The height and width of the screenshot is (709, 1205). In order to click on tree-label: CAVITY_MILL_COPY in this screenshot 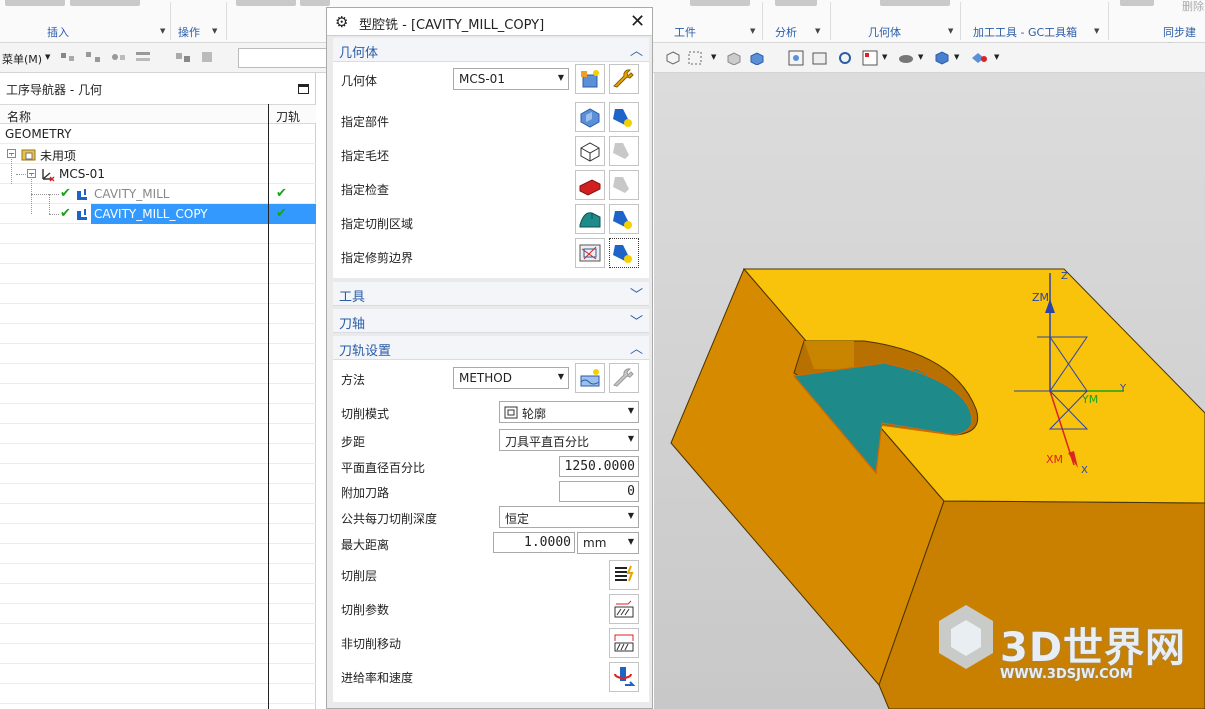, I will do `click(151, 214)`.